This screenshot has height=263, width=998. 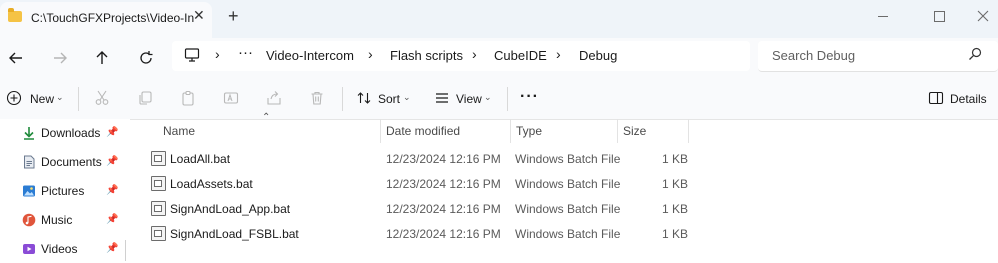 I want to click on refresh-icon, so click(x=146, y=57).